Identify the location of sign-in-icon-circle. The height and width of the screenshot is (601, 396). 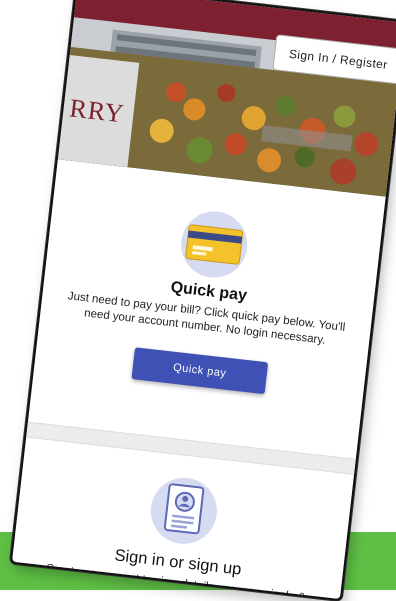
(184, 511).